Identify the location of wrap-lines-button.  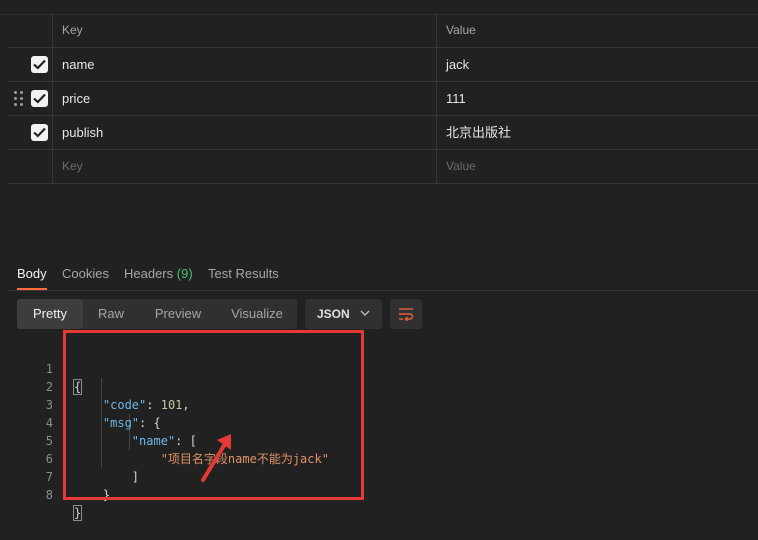
(406, 314).